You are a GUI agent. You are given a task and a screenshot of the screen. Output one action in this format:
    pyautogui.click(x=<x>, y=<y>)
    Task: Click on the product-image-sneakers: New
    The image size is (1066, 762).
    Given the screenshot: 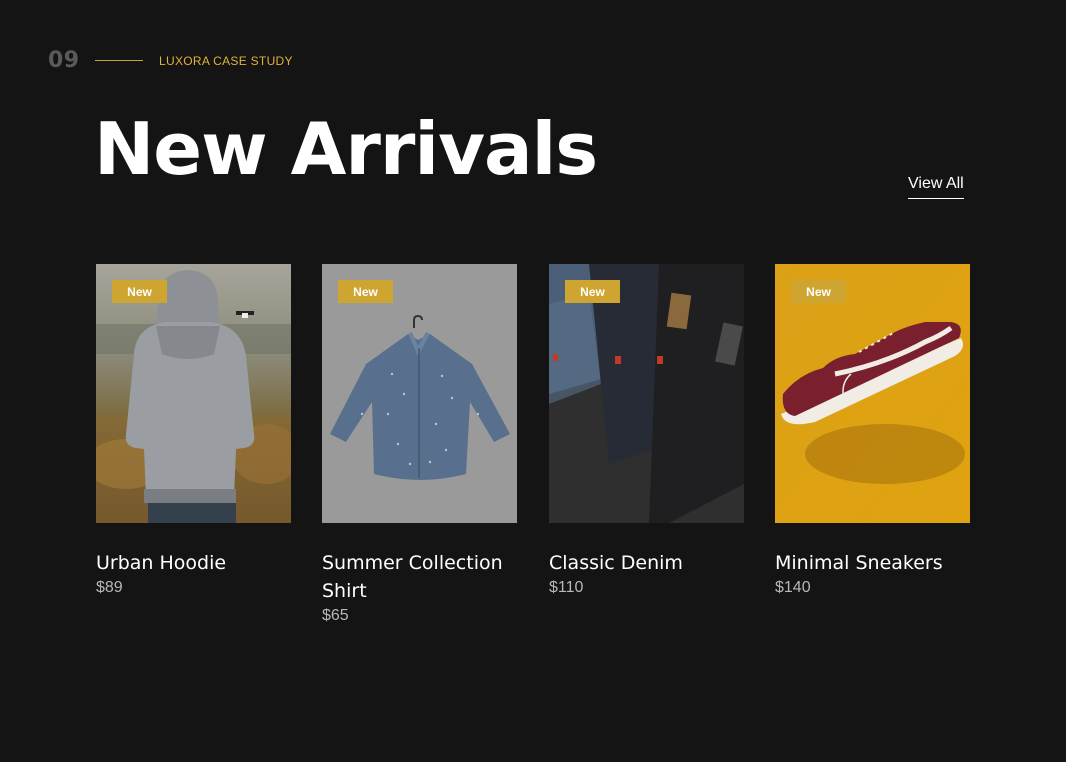 What is the action you would take?
    pyautogui.click(x=872, y=393)
    